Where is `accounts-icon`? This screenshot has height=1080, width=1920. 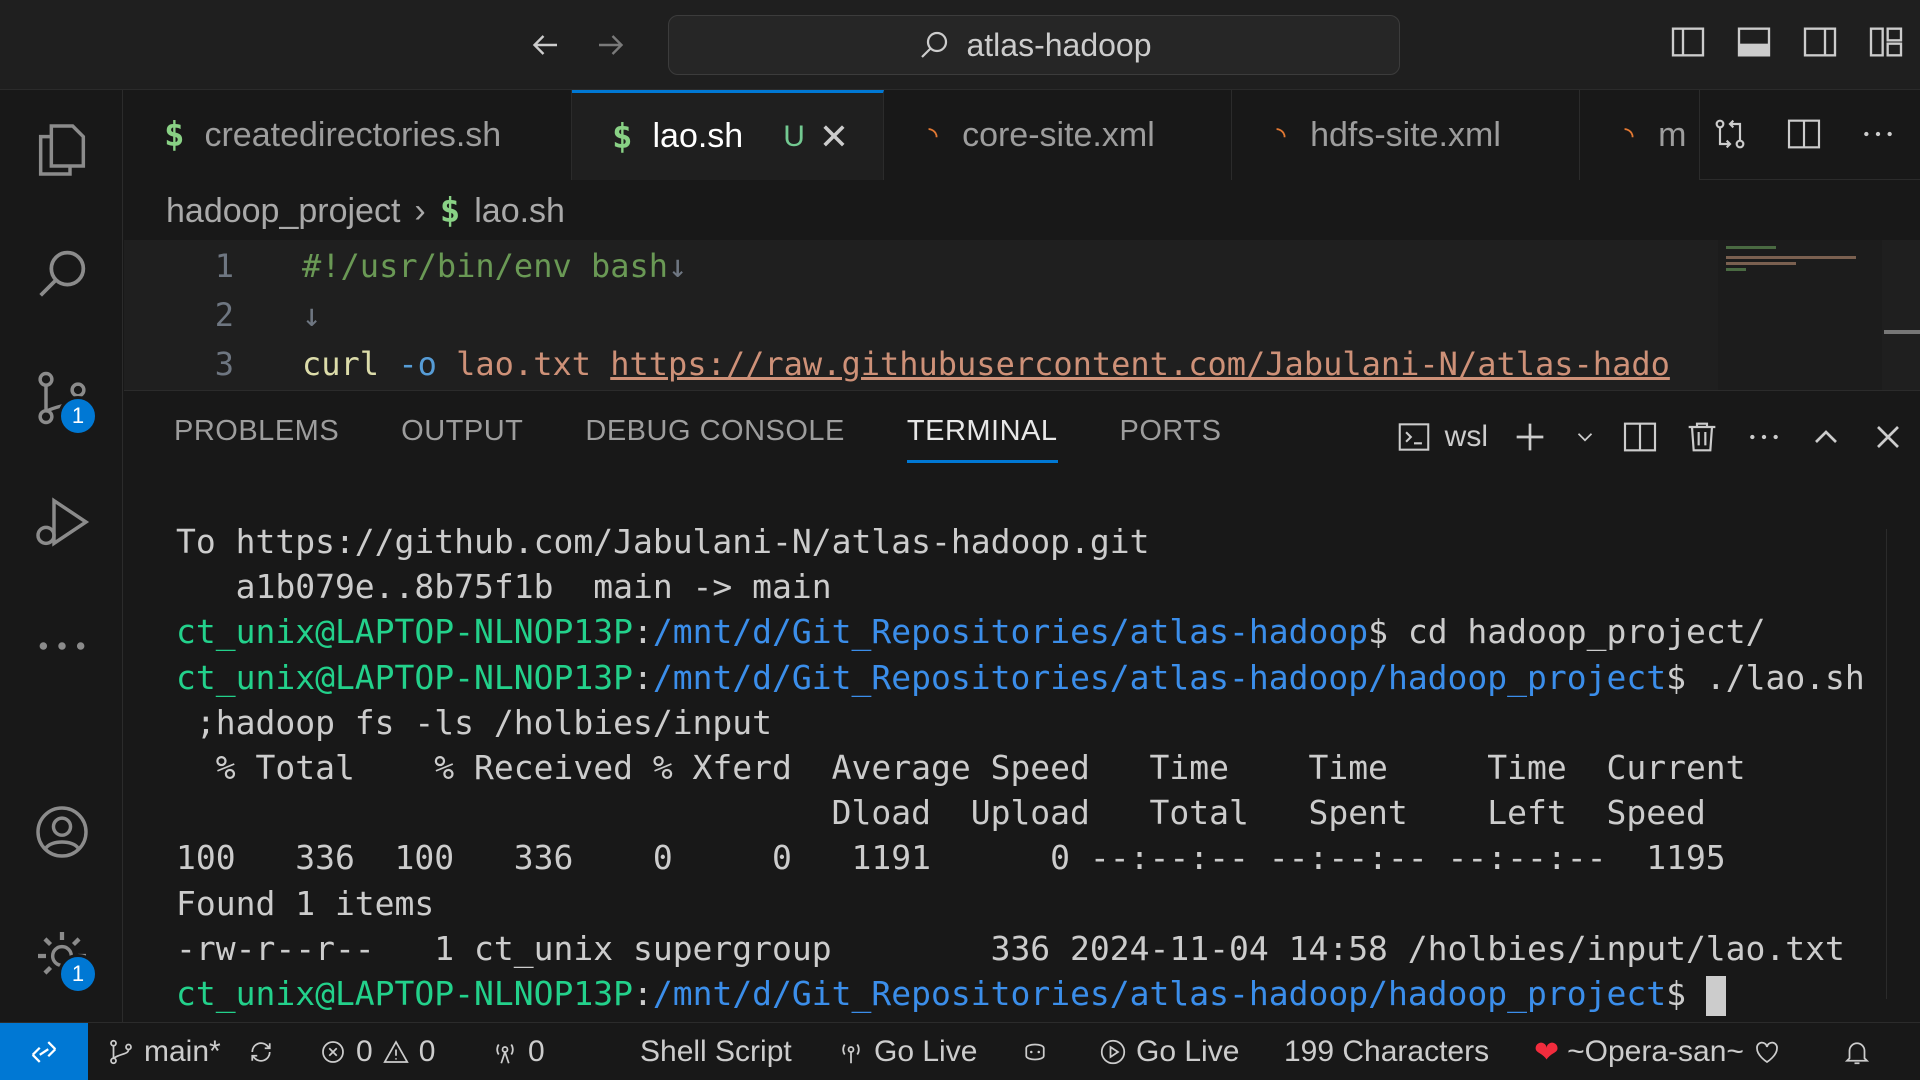
accounts-icon is located at coordinates (62, 832).